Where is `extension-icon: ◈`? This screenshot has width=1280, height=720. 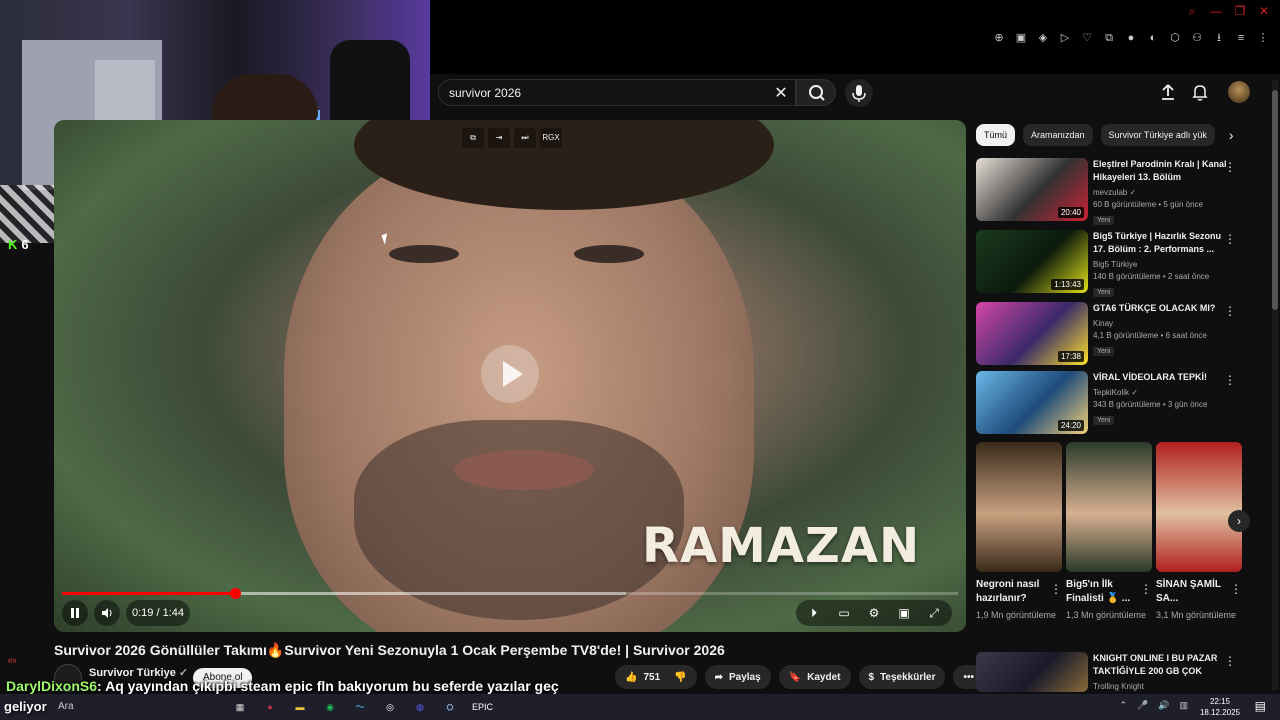
extension-icon: ◈ is located at coordinates (1043, 38).